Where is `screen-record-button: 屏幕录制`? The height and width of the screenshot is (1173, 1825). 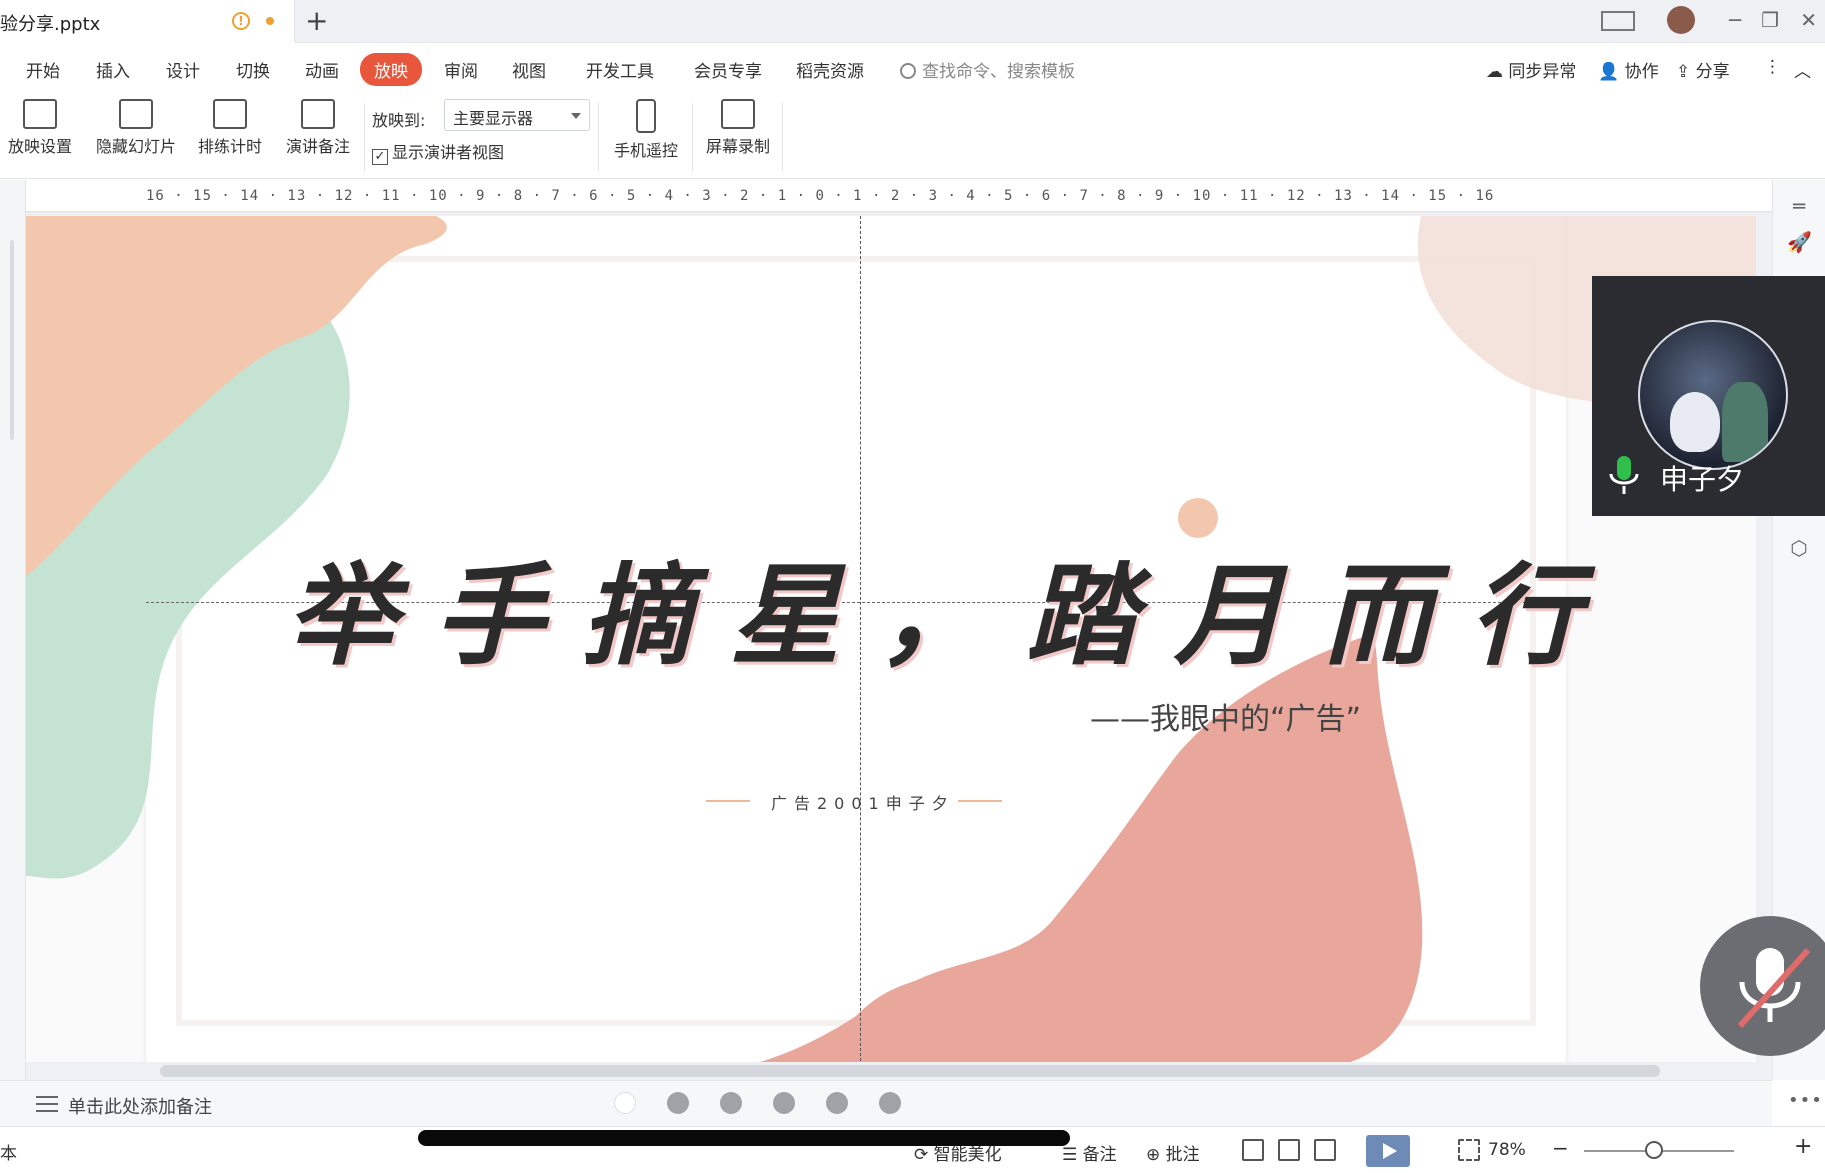
screen-record-button: 屏幕录制 is located at coordinates (738, 128).